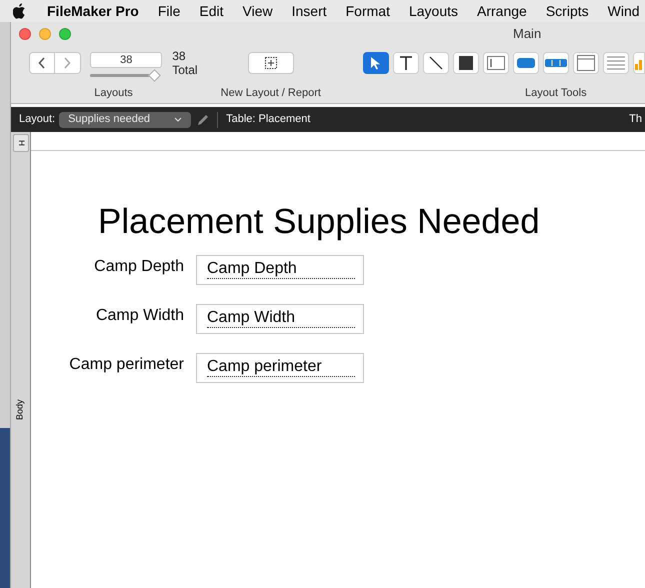  What do you see at coordinates (556, 93) in the screenshot?
I see `layout-tools-label: Layout Tools` at bounding box center [556, 93].